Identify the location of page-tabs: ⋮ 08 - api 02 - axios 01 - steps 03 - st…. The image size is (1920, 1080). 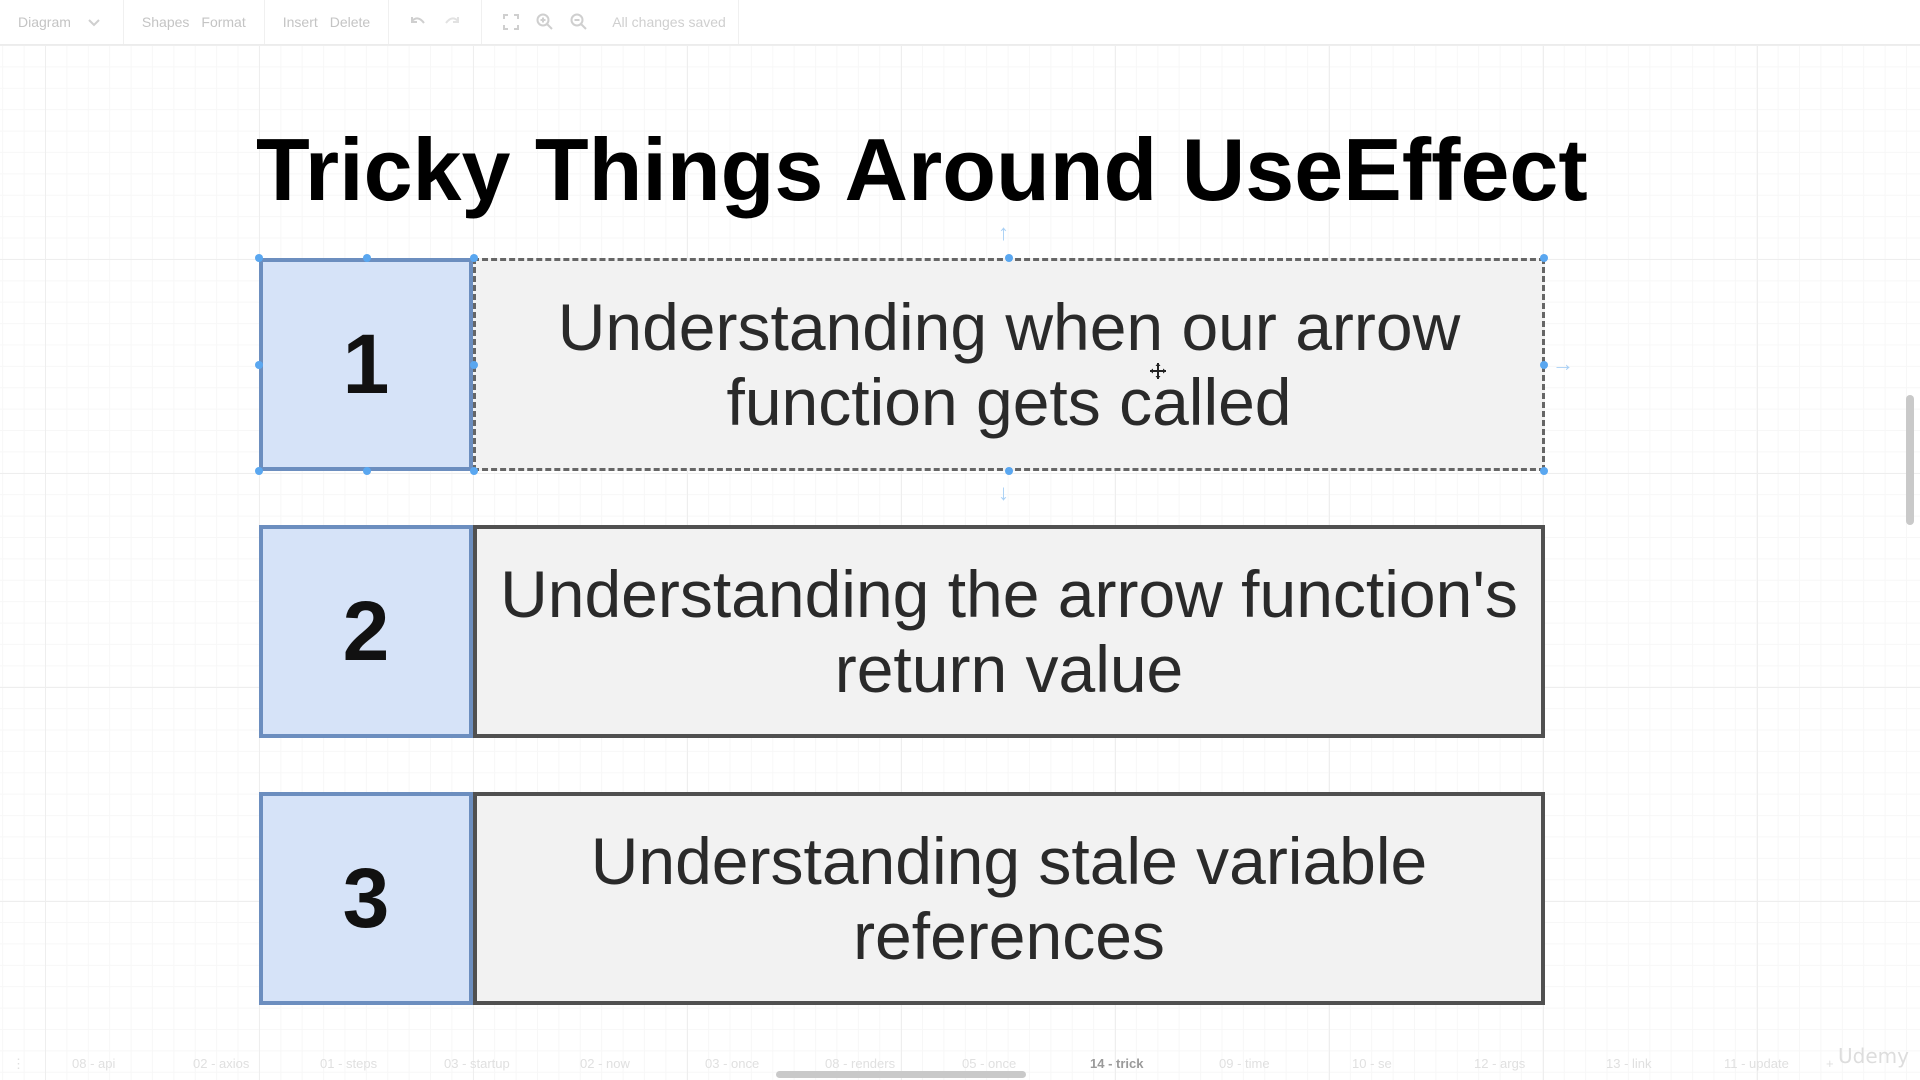
(960, 1062).